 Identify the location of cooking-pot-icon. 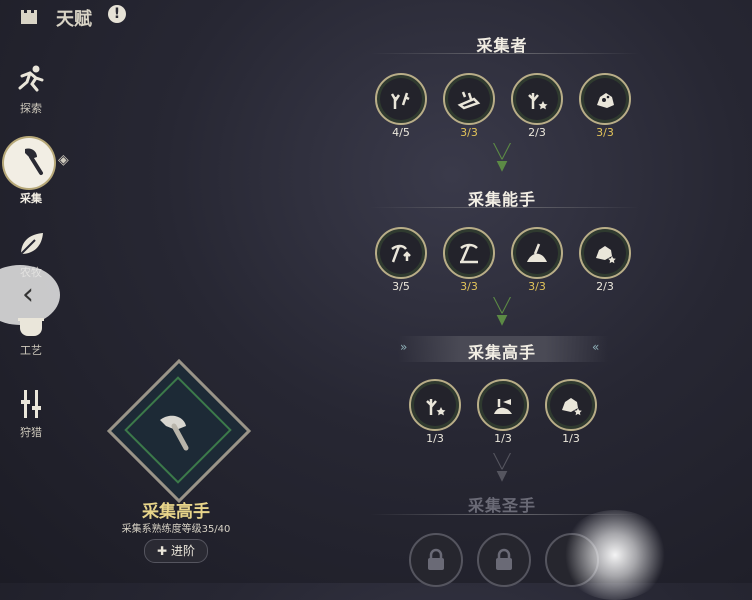
(31, 327).